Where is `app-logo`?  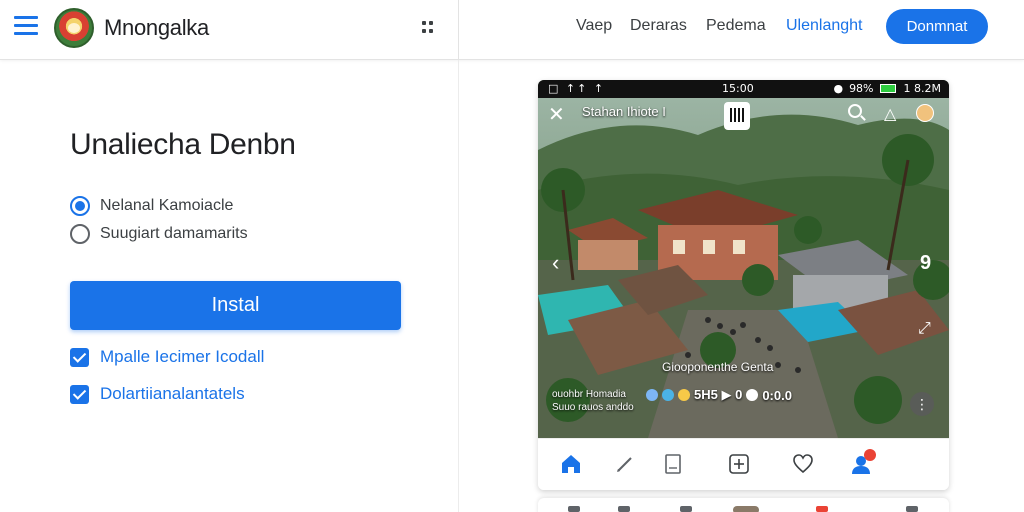
app-logo is located at coordinates (74, 28).